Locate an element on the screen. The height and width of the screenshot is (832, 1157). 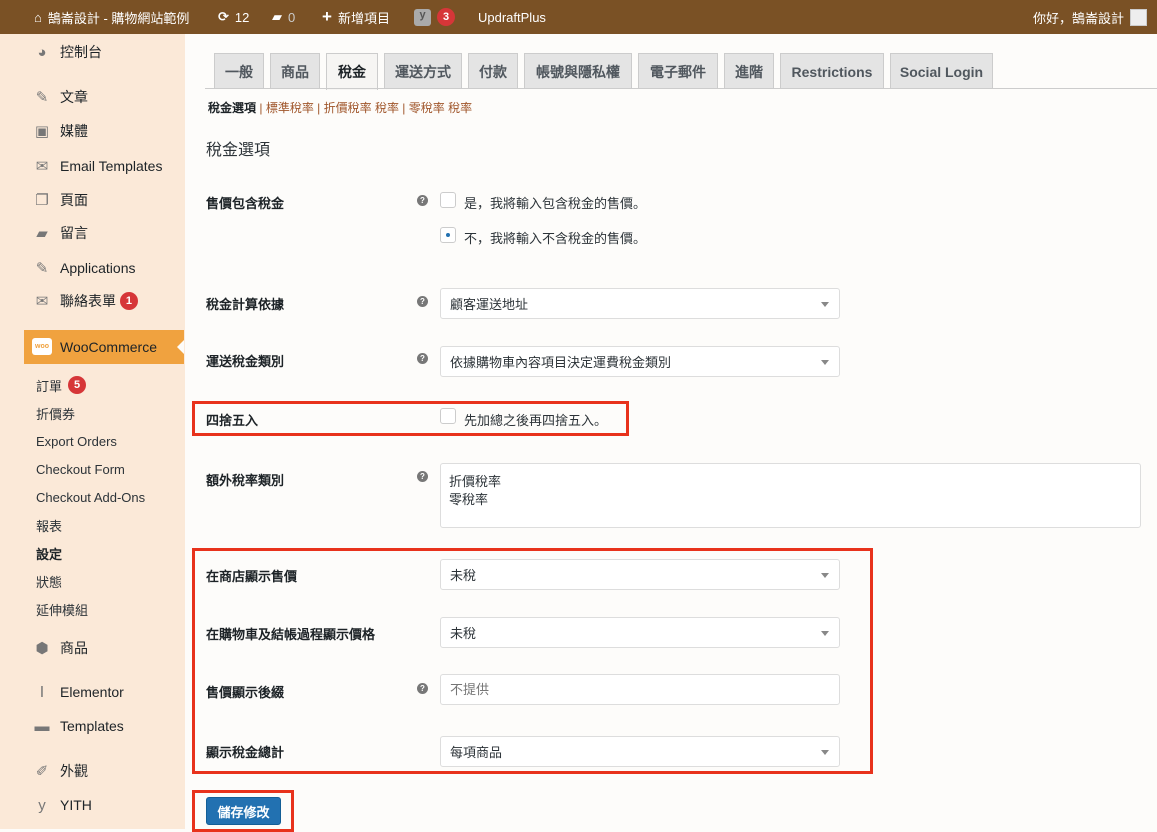
comments-link: ▰ 0 is located at coordinates (283, 17).